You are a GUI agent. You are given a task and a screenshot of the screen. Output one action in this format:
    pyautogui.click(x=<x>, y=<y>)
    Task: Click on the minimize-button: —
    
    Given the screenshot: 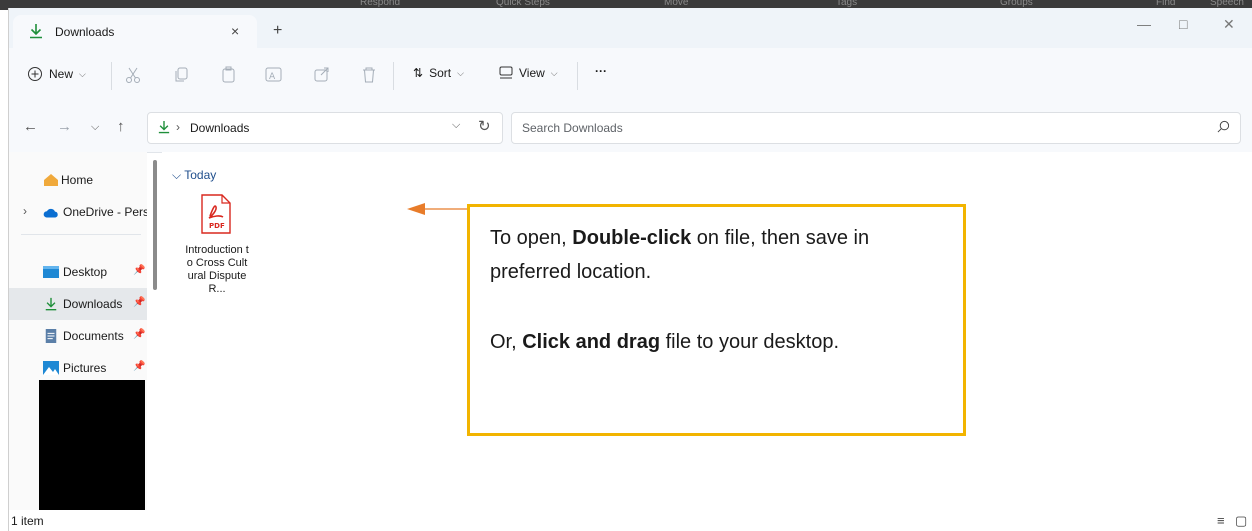 What is the action you would take?
    pyautogui.click(x=1144, y=24)
    